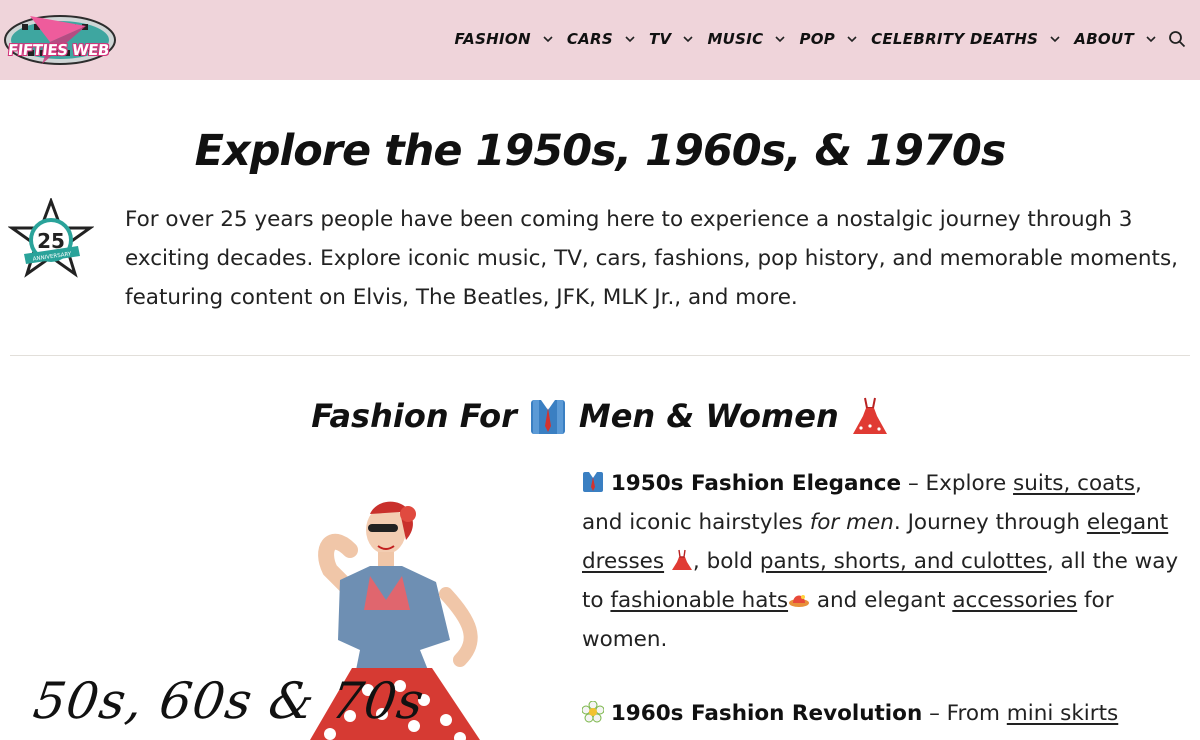 This screenshot has height=740, width=1200. What do you see at coordinates (799, 601) in the screenshot?
I see `hat-icon` at bounding box center [799, 601].